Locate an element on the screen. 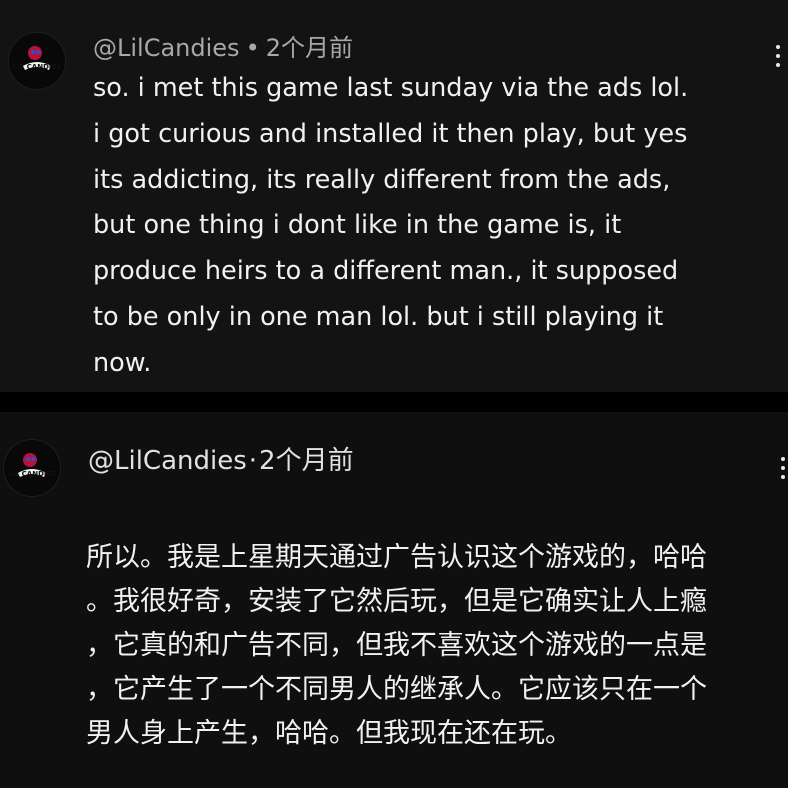 This screenshot has height=788, width=788. comment-meta: @LilCandies·2个月前 is located at coordinates (221, 458).